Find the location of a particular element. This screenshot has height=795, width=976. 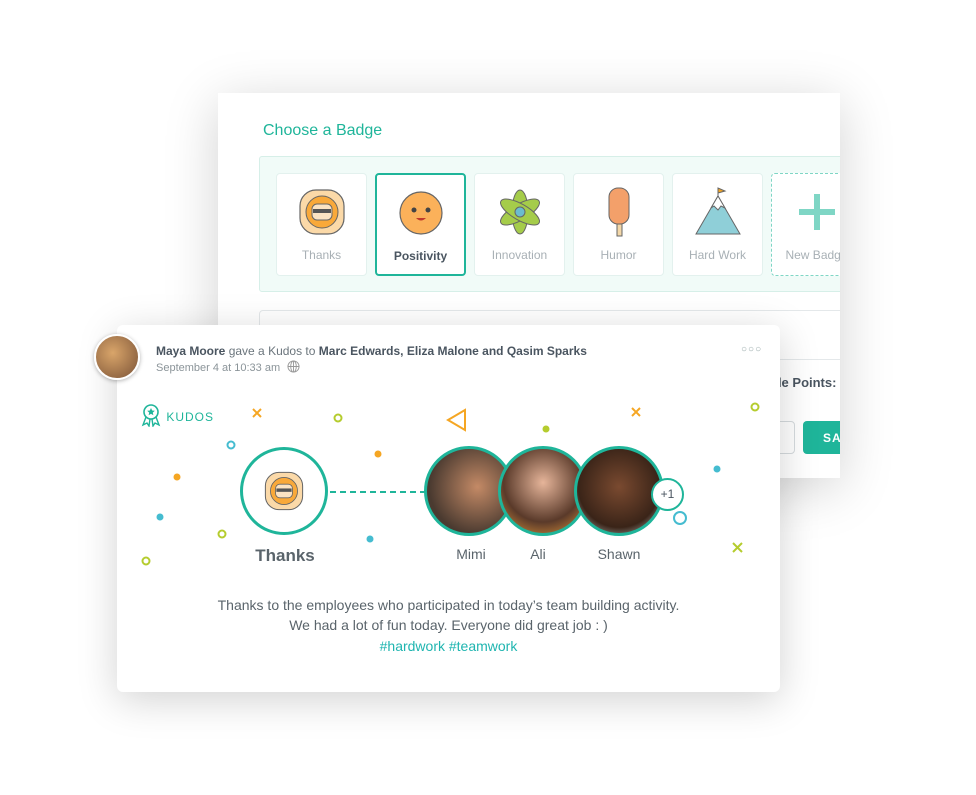

sun-face-icon is located at coordinates (284, 491).